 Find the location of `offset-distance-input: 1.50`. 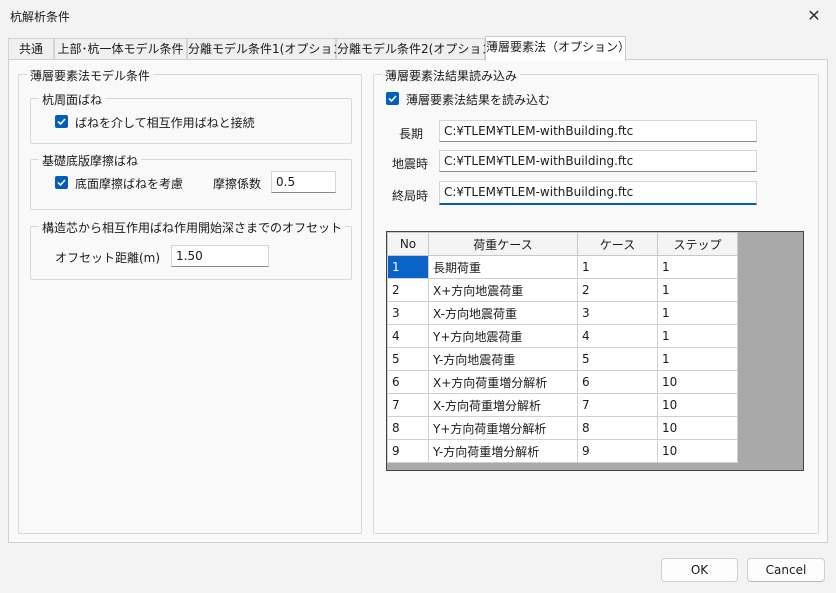

offset-distance-input: 1.50 is located at coordinates (220, 256).